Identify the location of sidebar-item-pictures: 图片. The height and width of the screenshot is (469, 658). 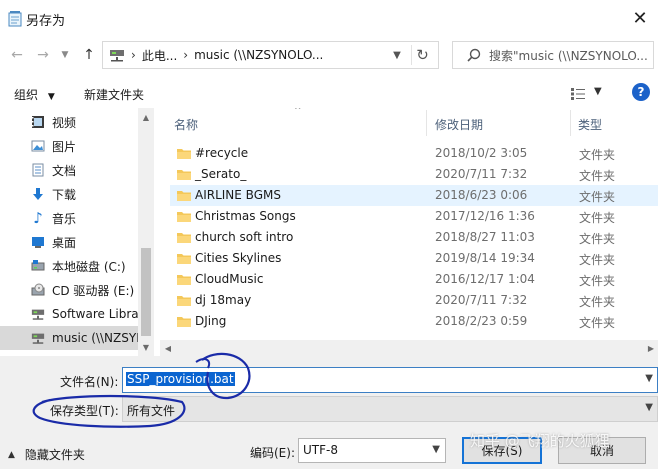
(69, 146).